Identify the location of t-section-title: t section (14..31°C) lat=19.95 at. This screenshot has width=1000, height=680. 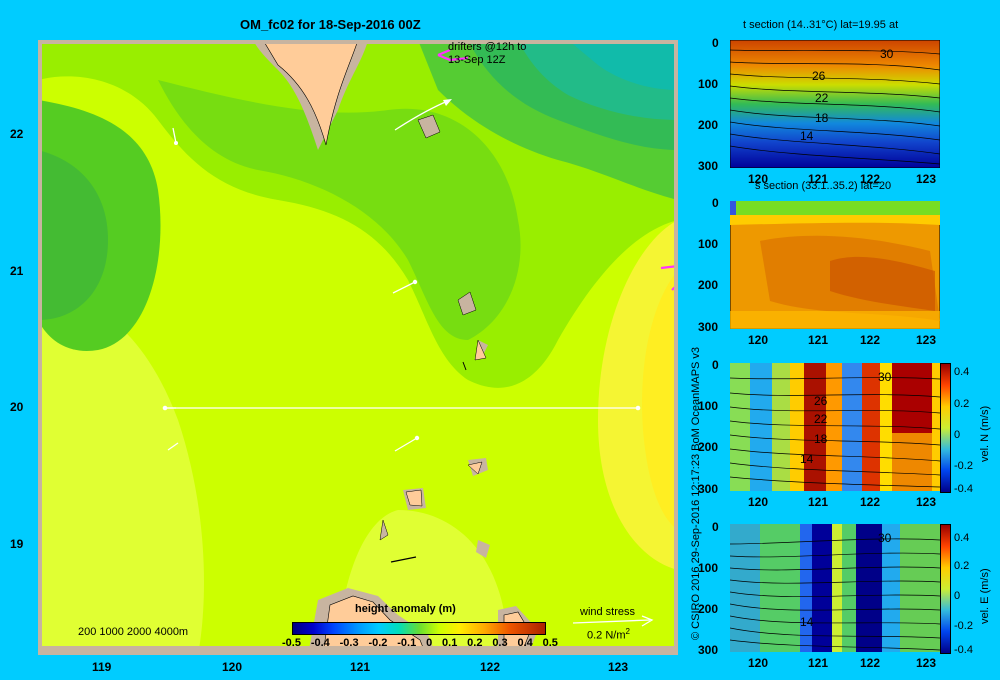
(821, 25).